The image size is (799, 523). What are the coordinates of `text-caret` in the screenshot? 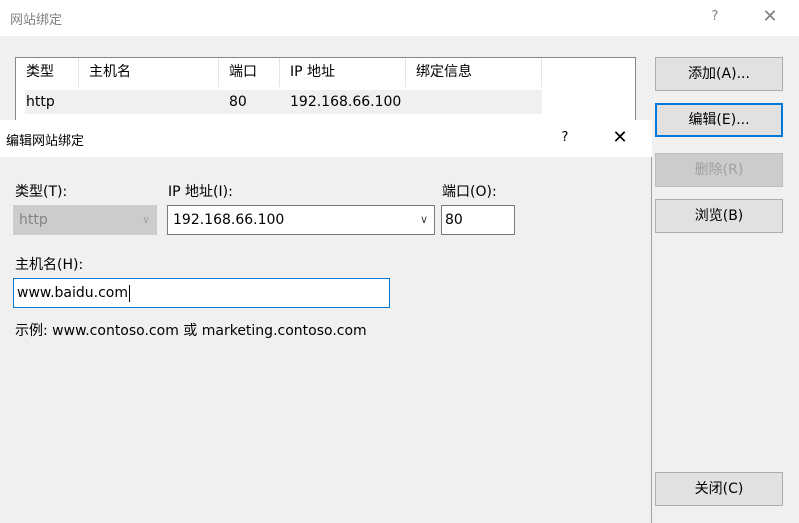 It's located at (129, 293).